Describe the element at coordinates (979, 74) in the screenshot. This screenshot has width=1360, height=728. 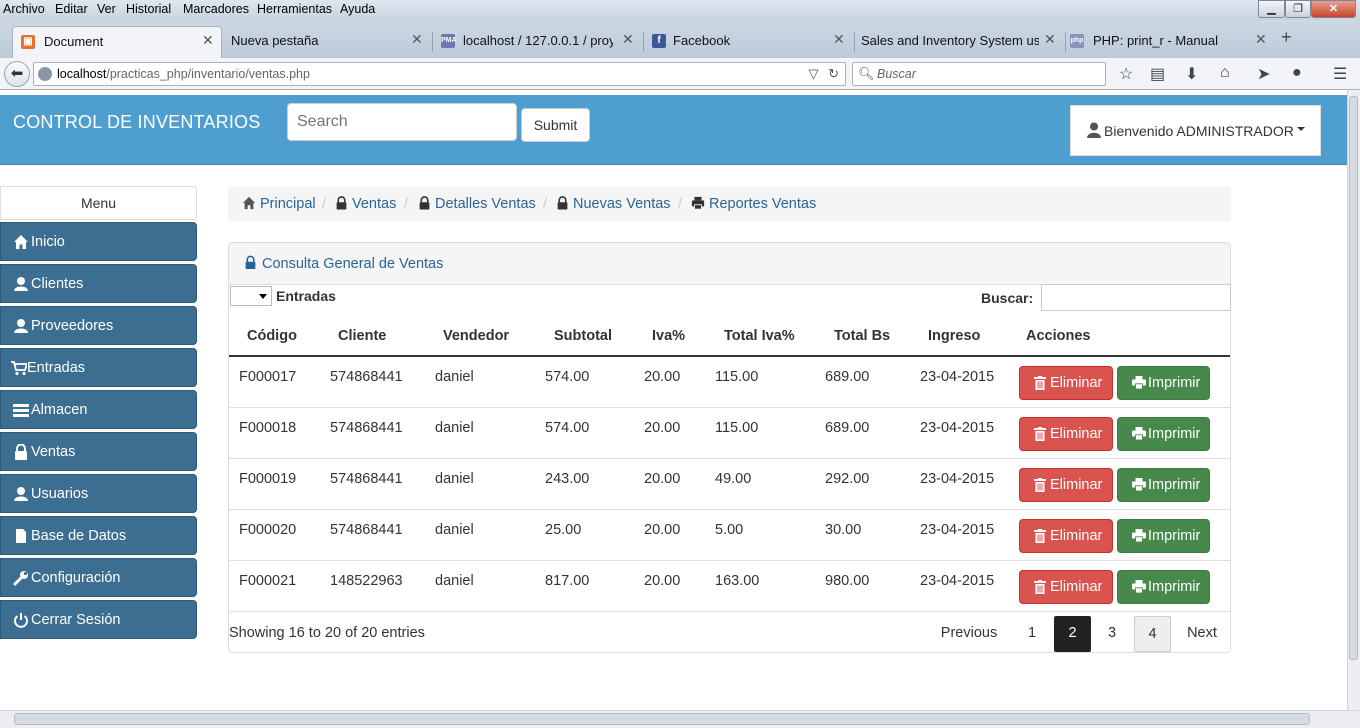
I see `browser-search-bar: 🔍︎ Buscar` at that location.